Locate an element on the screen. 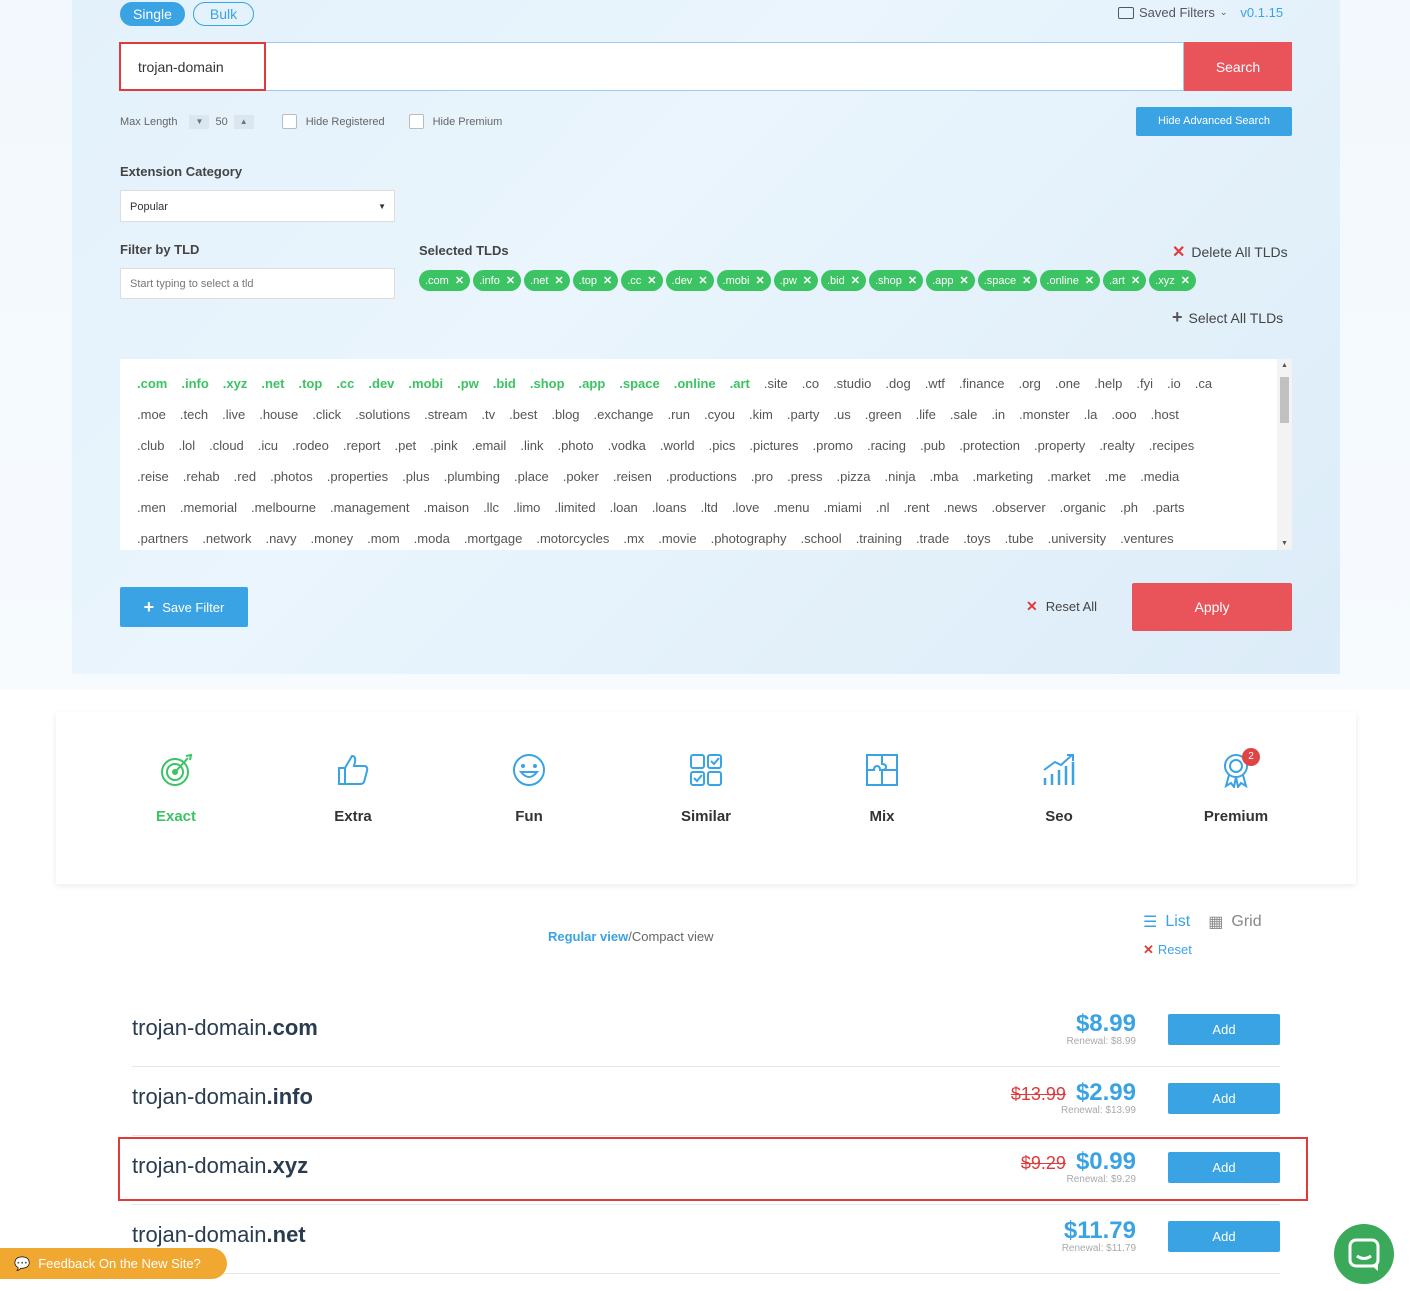  delete-all-tlds-button: ✕ Delete All TLDs is located at coordinates (1230, 252).